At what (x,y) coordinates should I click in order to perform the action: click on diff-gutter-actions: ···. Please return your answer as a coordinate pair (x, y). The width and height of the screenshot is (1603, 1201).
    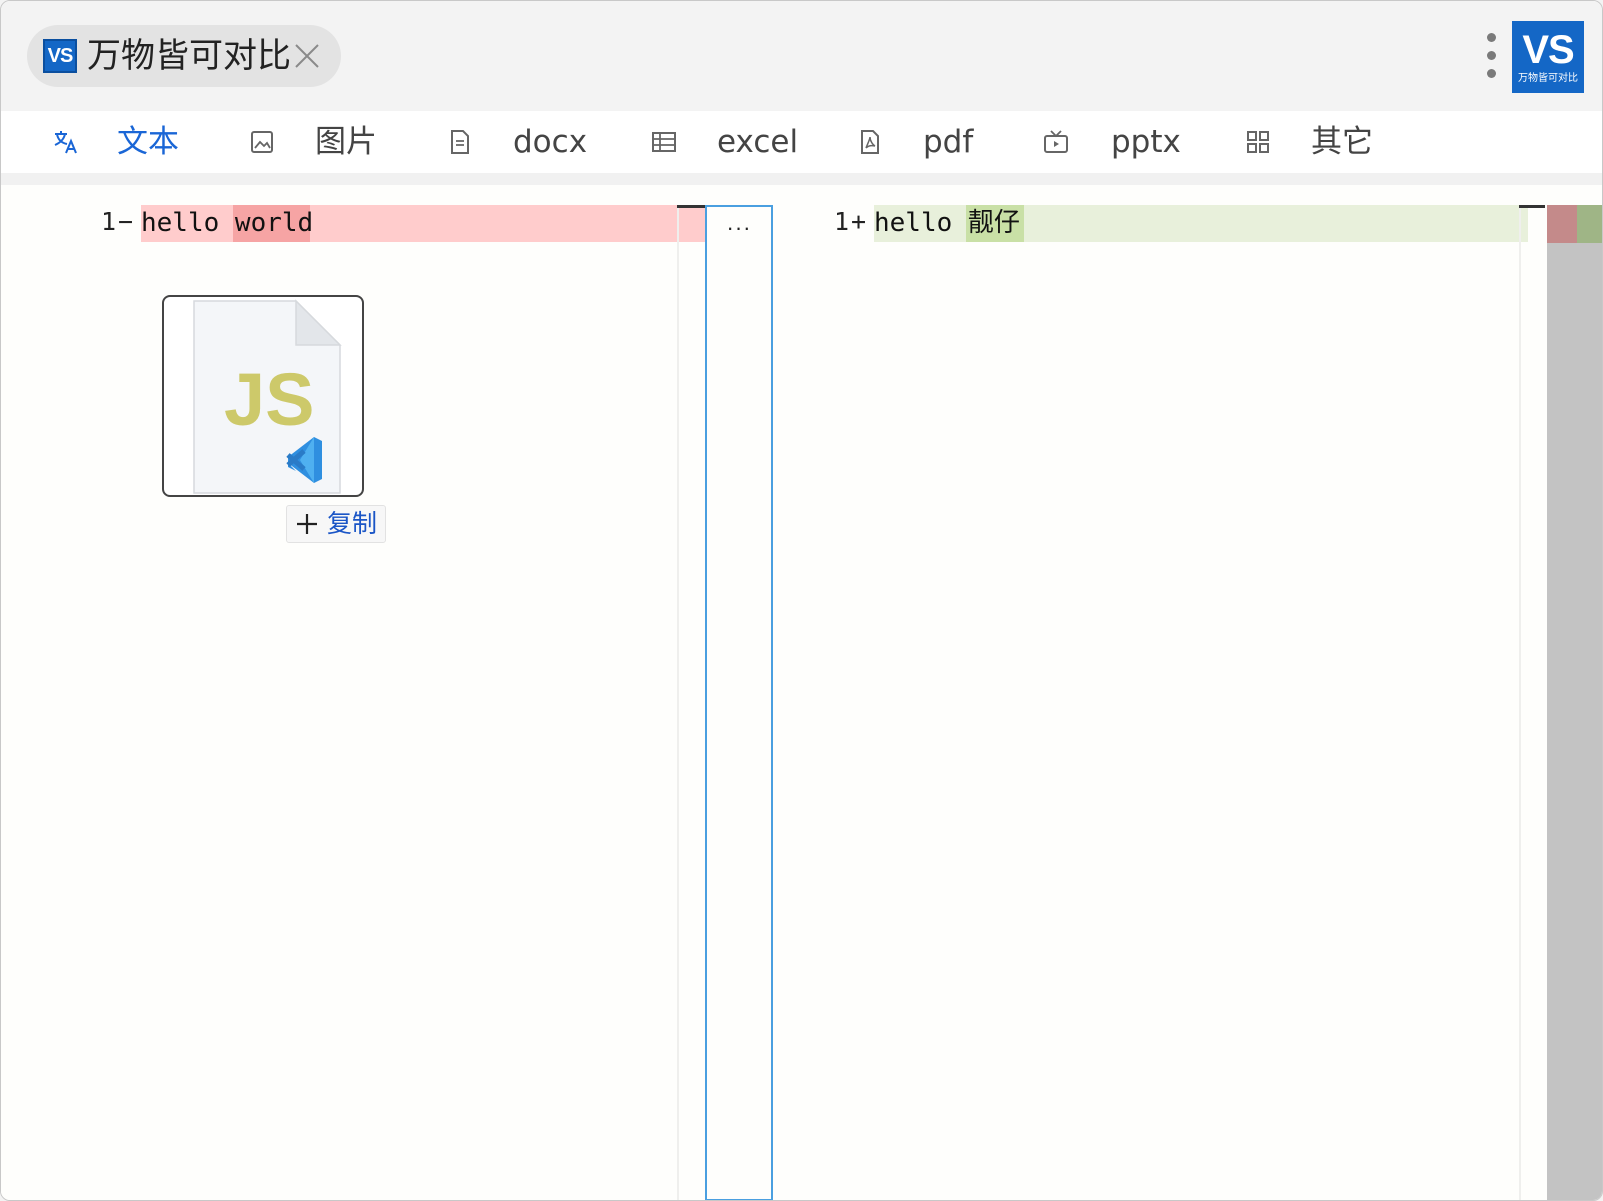
    Looking at the image, I should click on (739, 702).